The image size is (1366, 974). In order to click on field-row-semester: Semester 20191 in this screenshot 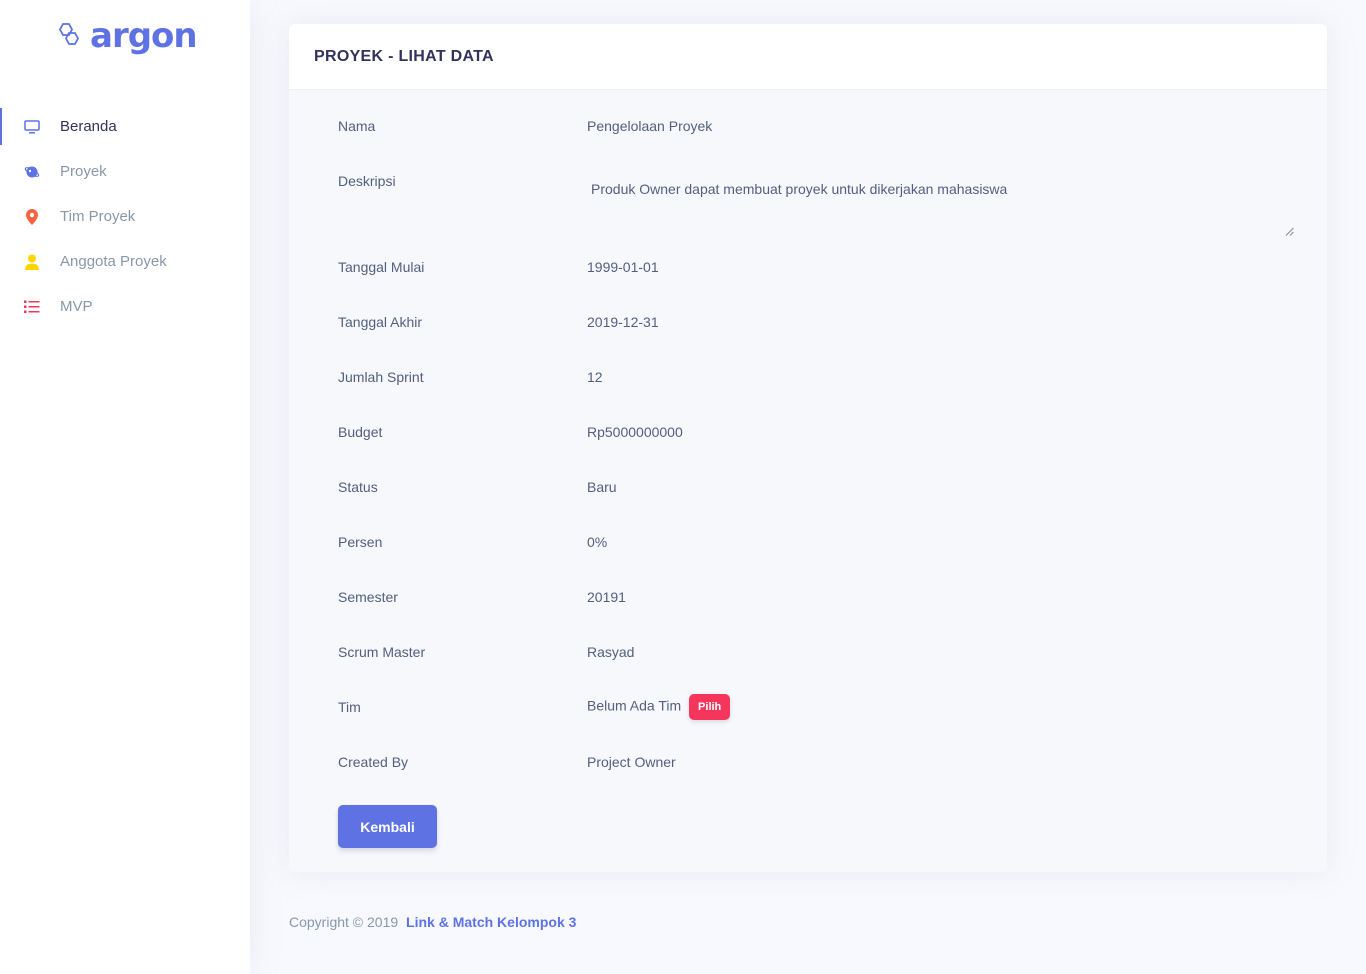, I will do `click(817, 597)`.